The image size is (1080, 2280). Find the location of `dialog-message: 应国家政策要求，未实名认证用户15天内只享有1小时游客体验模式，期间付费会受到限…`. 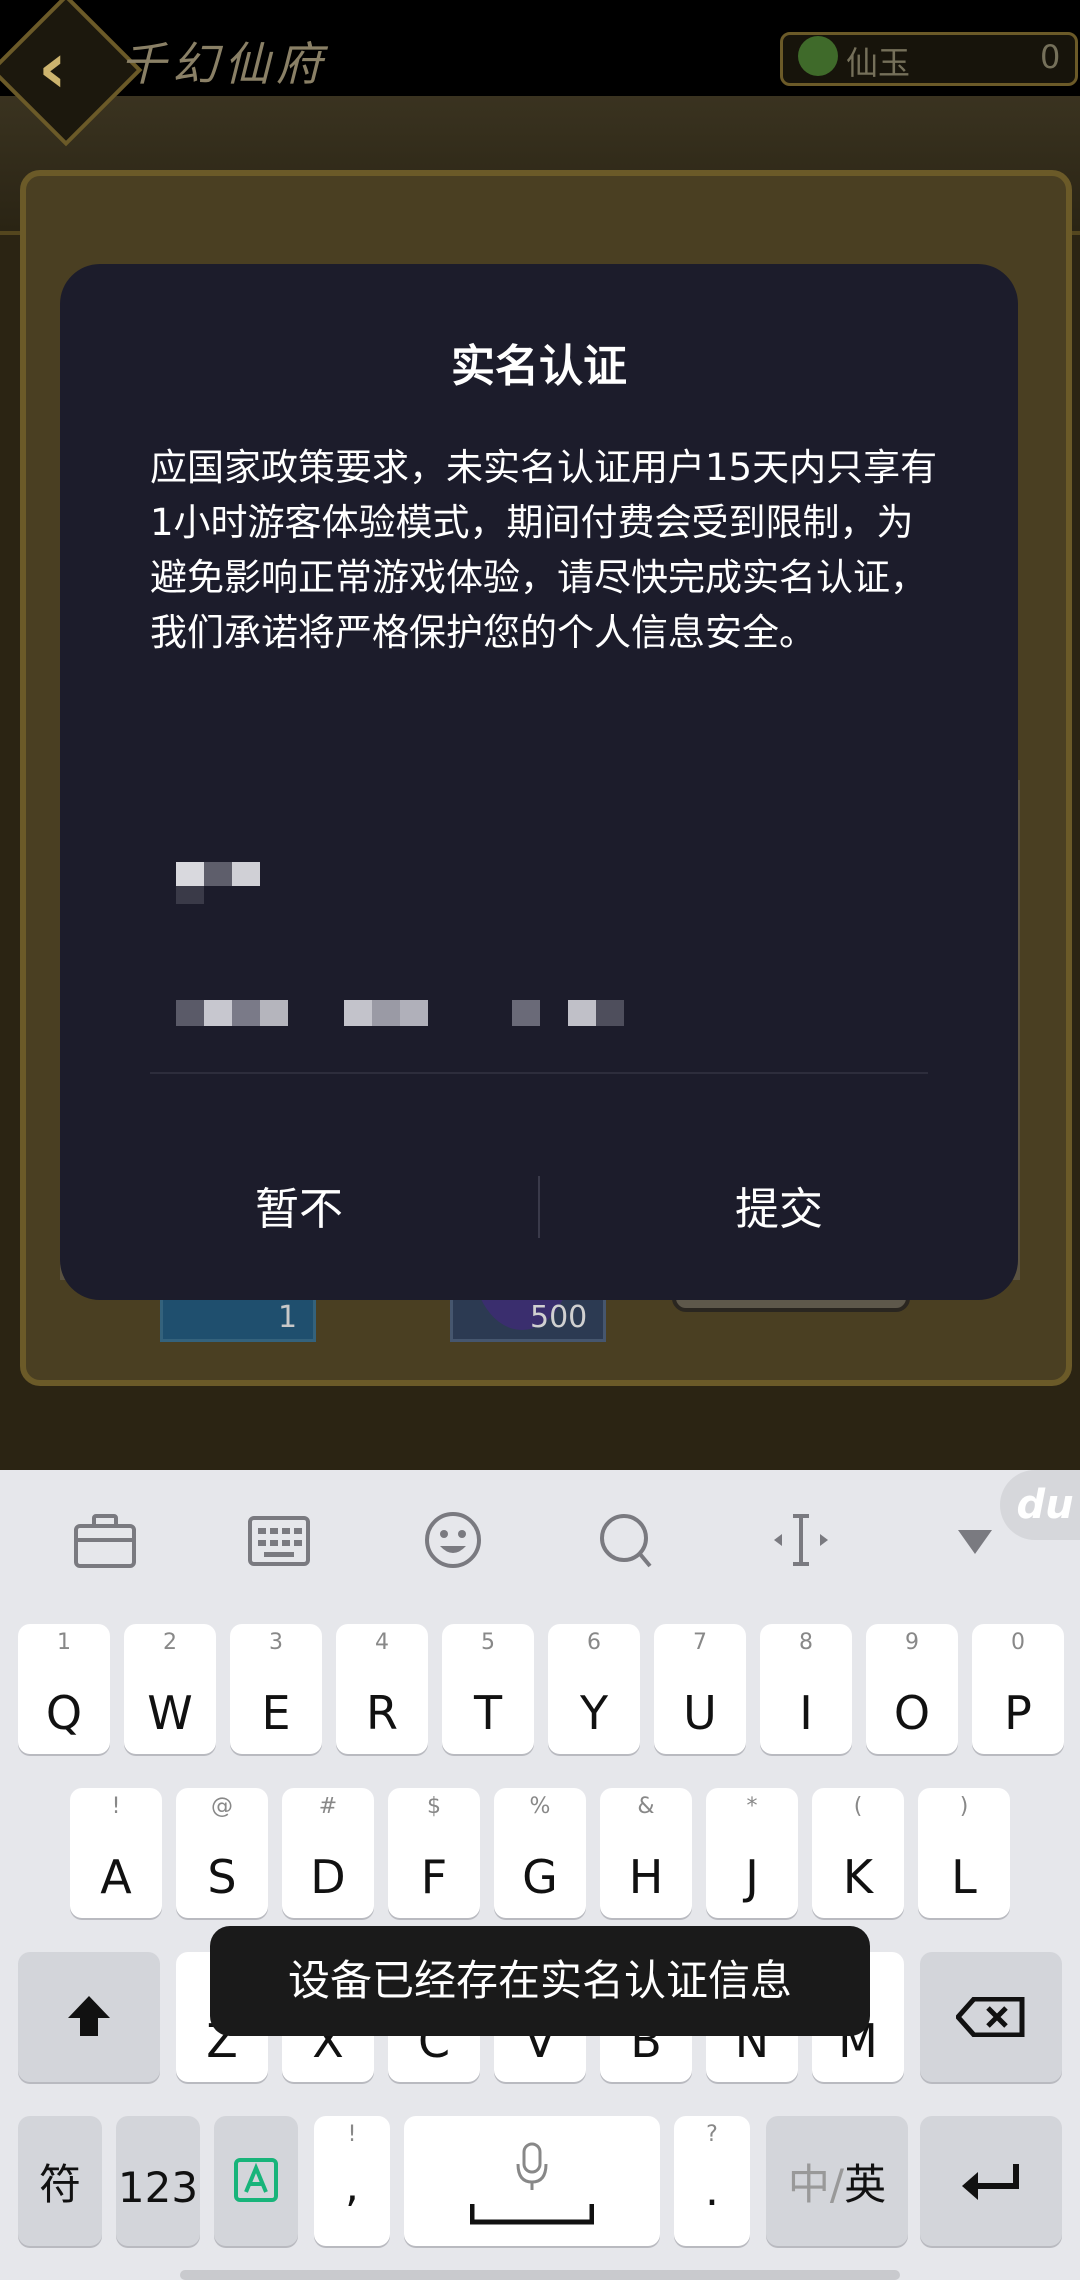

dialog-message: 应国家政策要求，未实名认证用户15天内只享有1小时游客体验模式，期间付费会受到限… is located at coordinates (544, 550).